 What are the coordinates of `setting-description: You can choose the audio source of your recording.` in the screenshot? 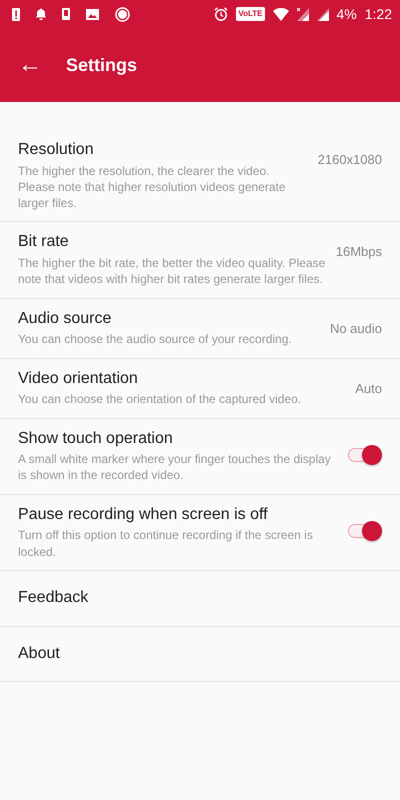 It's located at (155, 339).